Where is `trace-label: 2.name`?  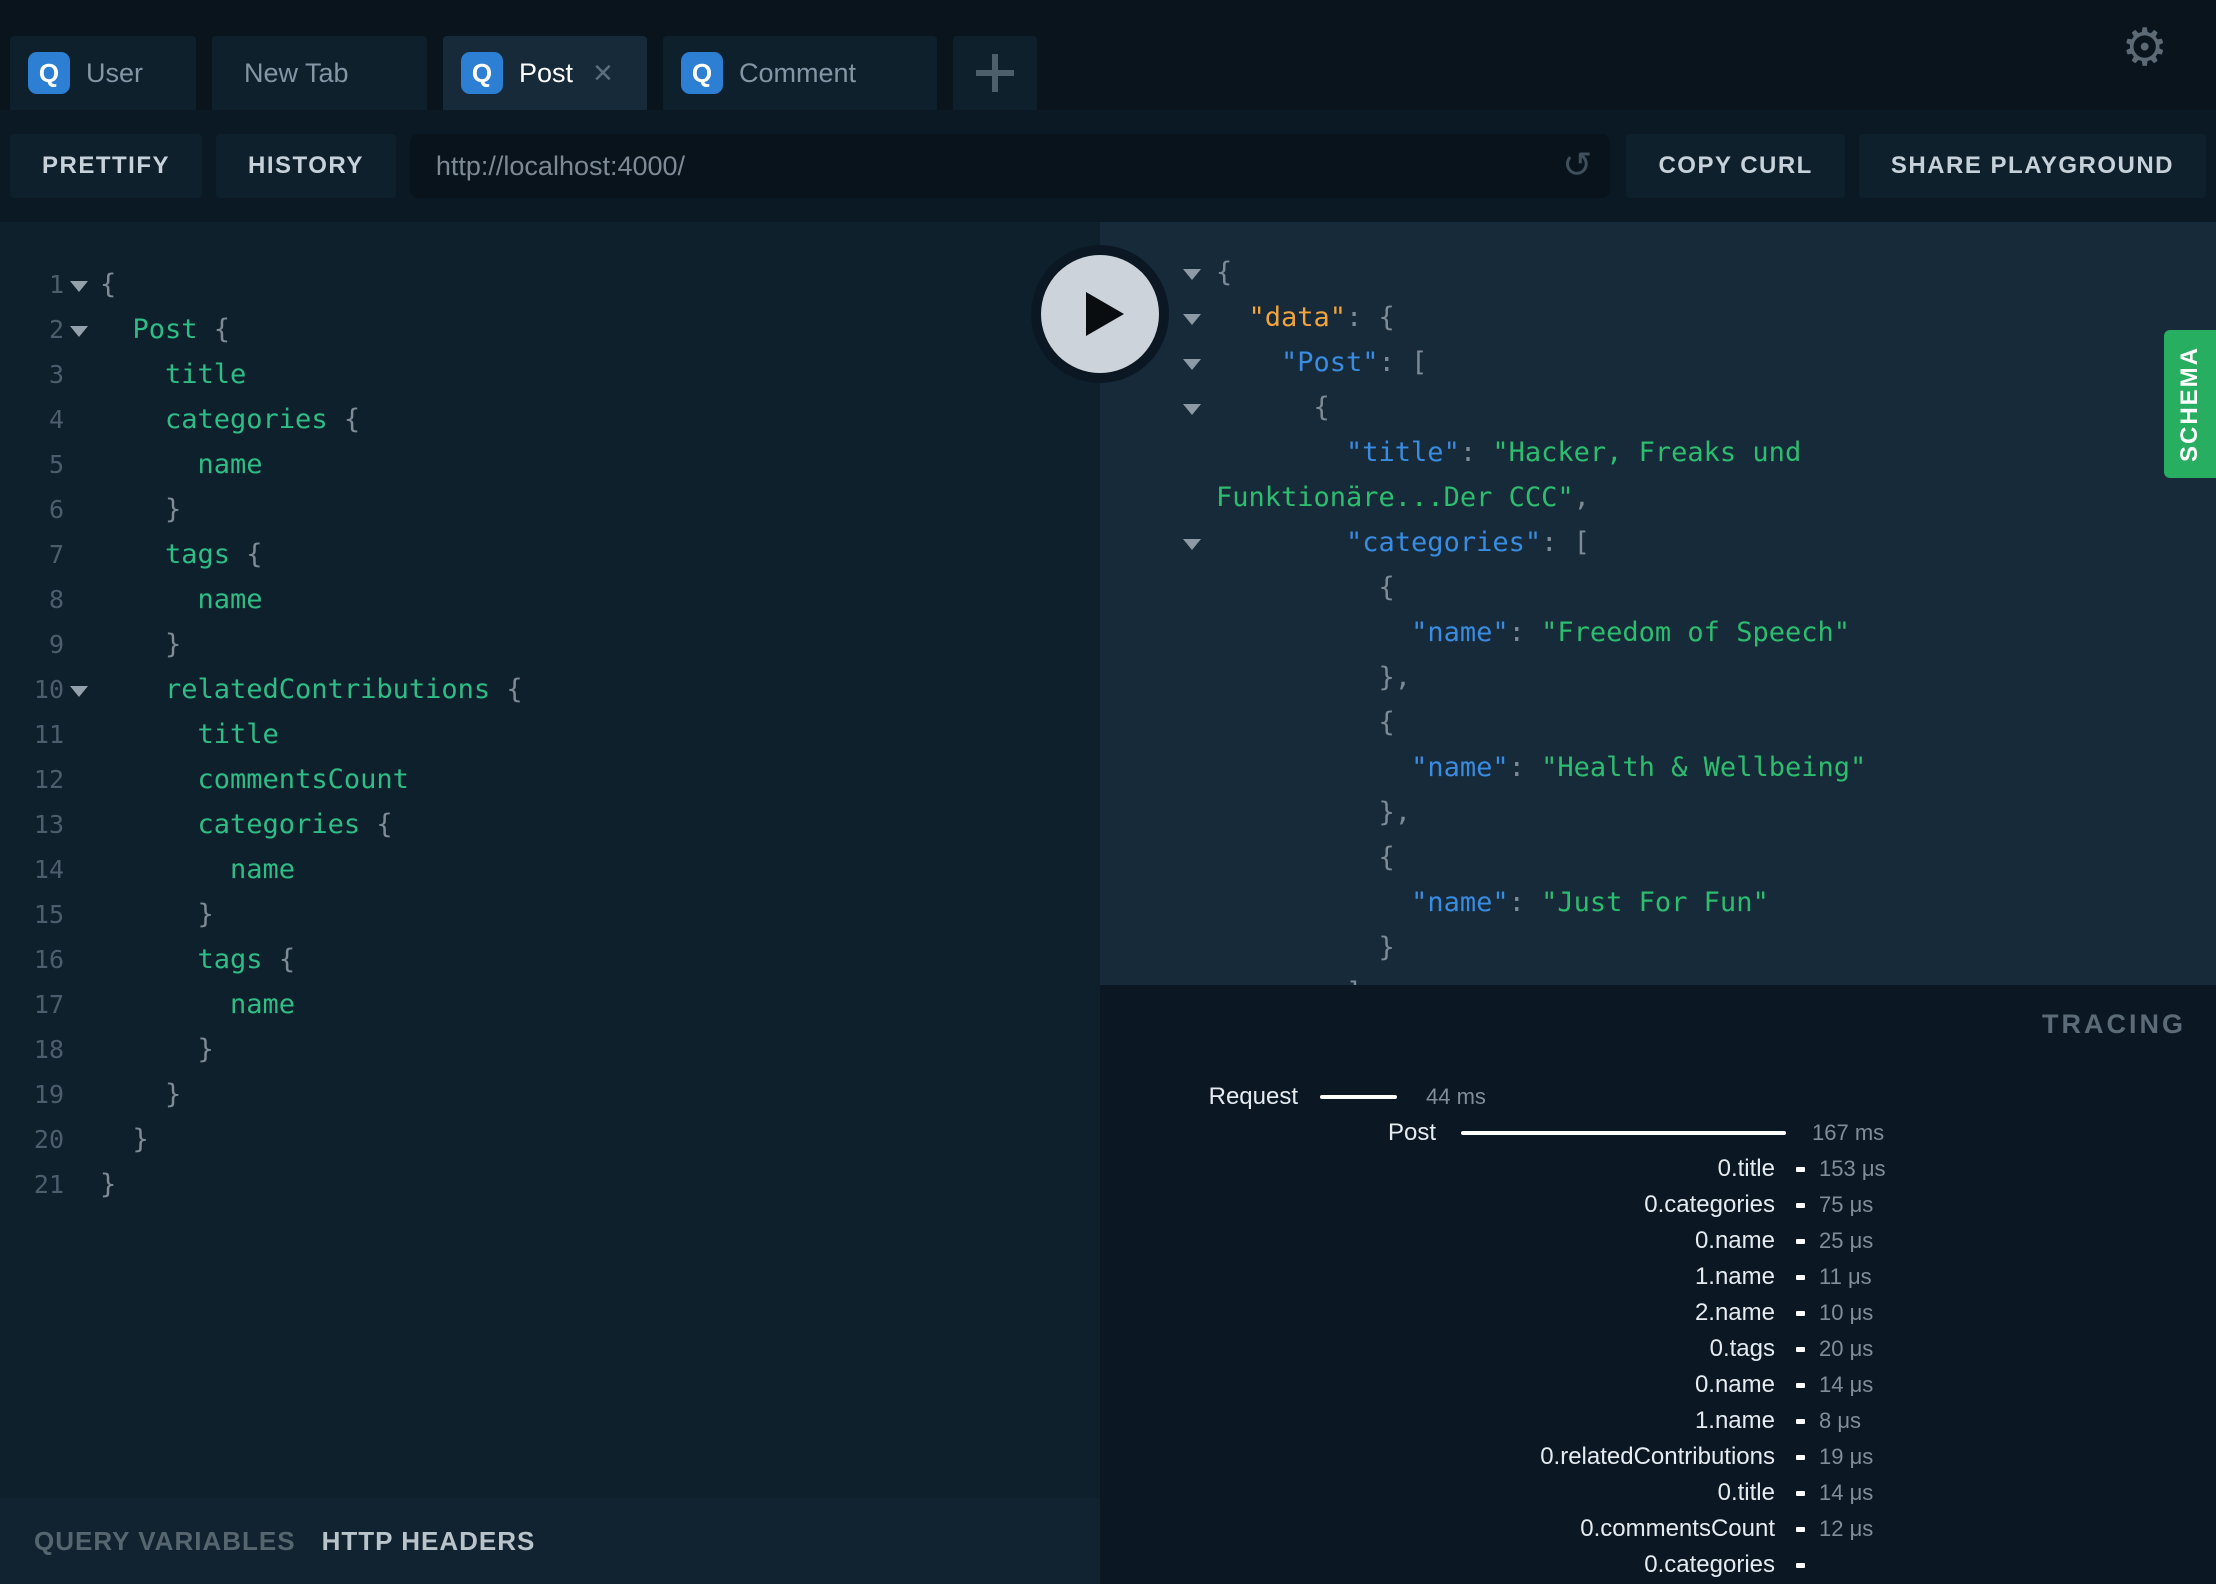
trace-label: 2.name is located at coordinates (1734, 1312).